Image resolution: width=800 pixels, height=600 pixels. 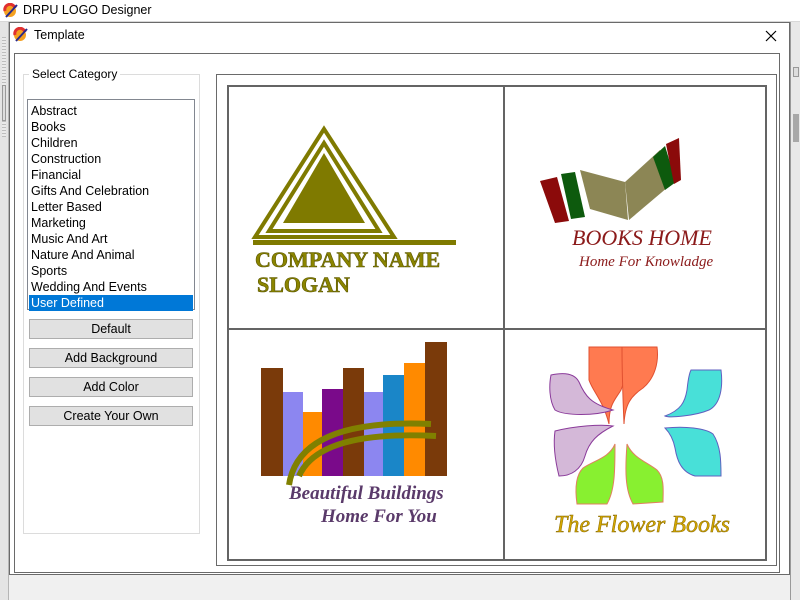 What do you see at coordinates (692, 451) in the screenshot?
I see `petal-cyan-bottom` at bounding box center [692, 451].